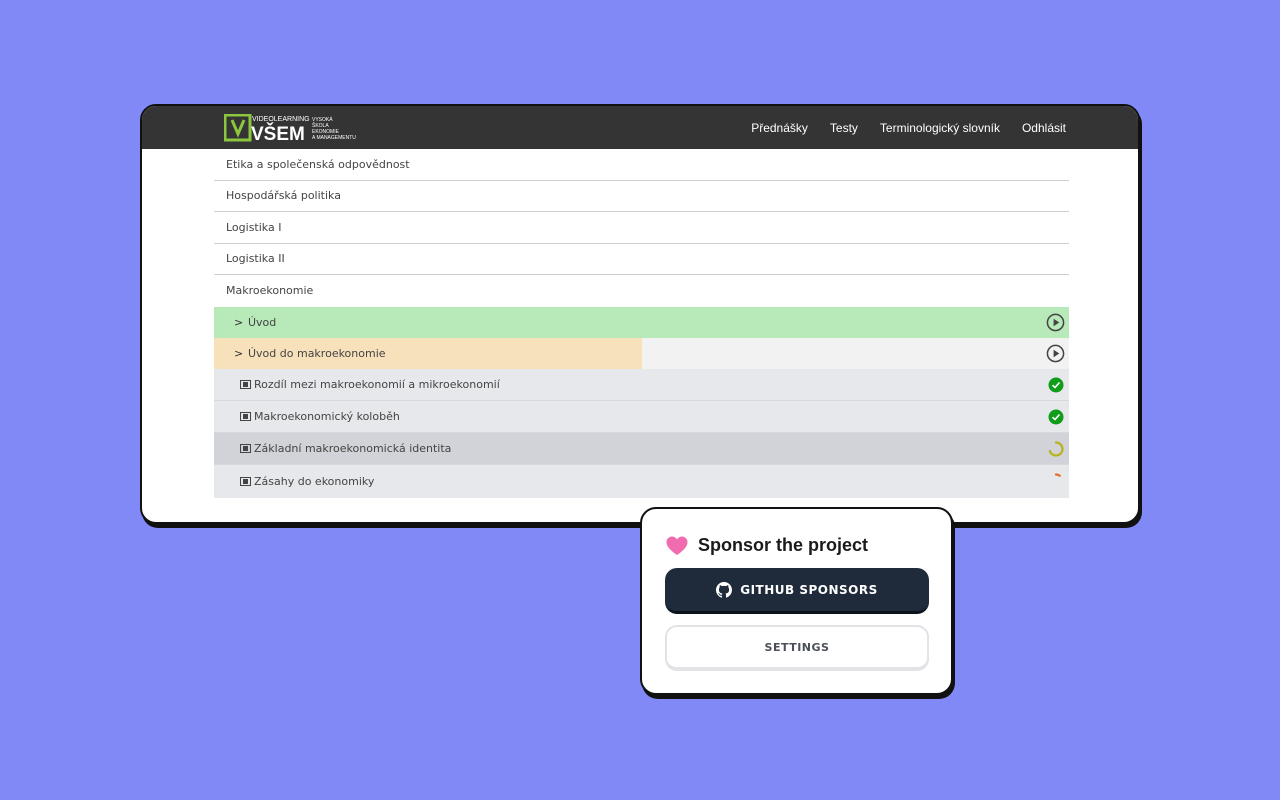  I want to click on settings-button: SETTINGS, so click(797, 648).